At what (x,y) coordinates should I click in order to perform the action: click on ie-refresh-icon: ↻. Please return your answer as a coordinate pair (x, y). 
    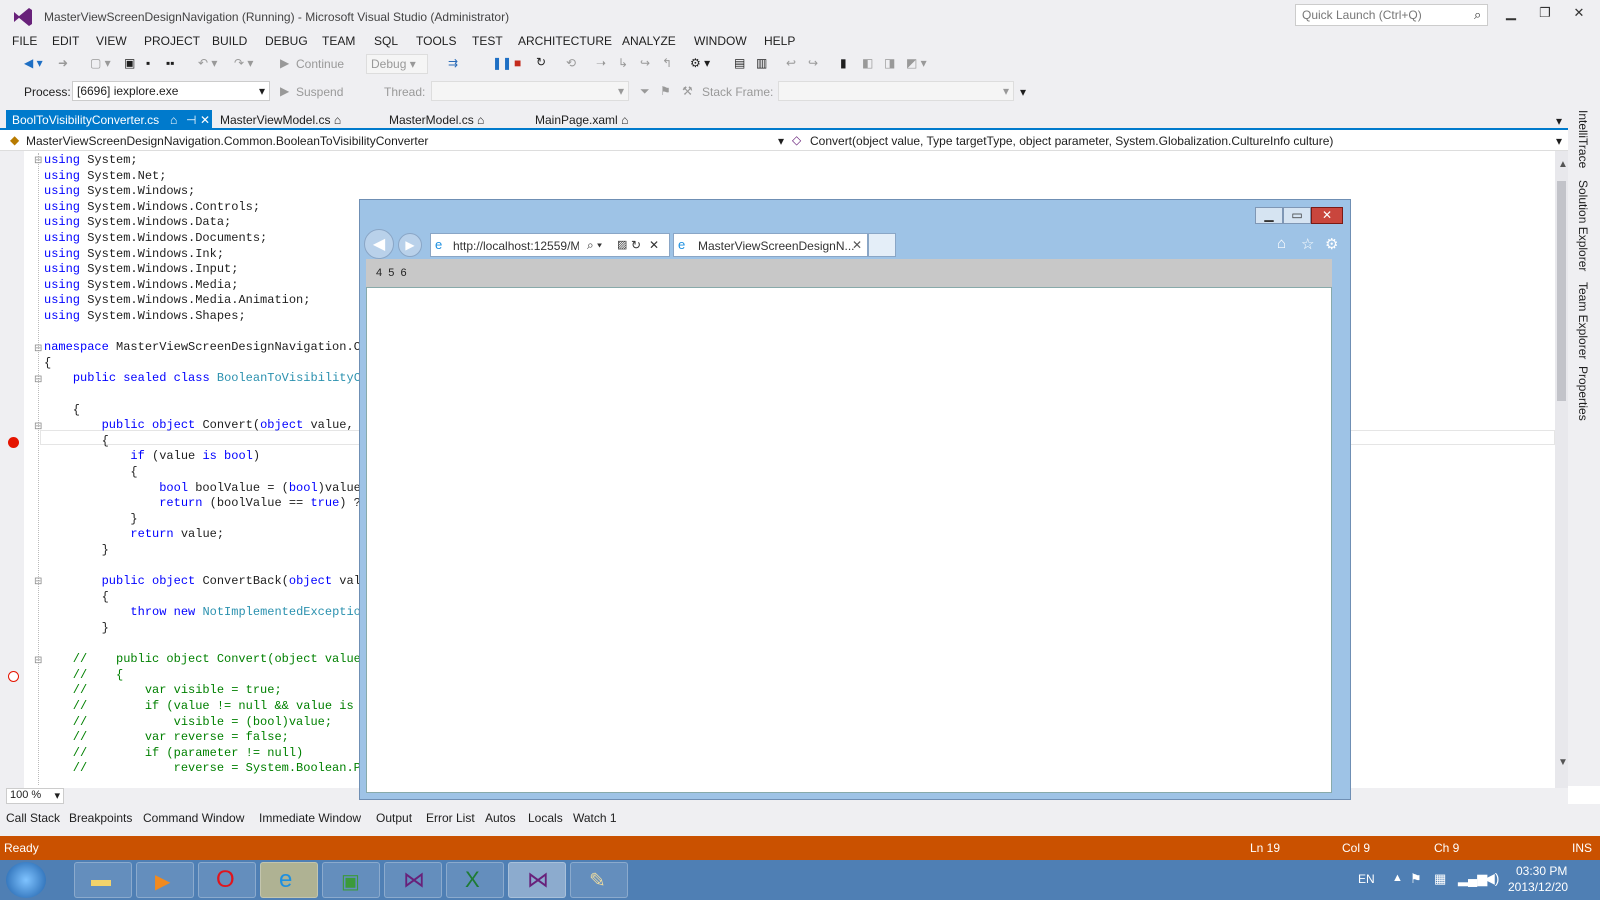
    Looking at the image, I should click on (636, 245).